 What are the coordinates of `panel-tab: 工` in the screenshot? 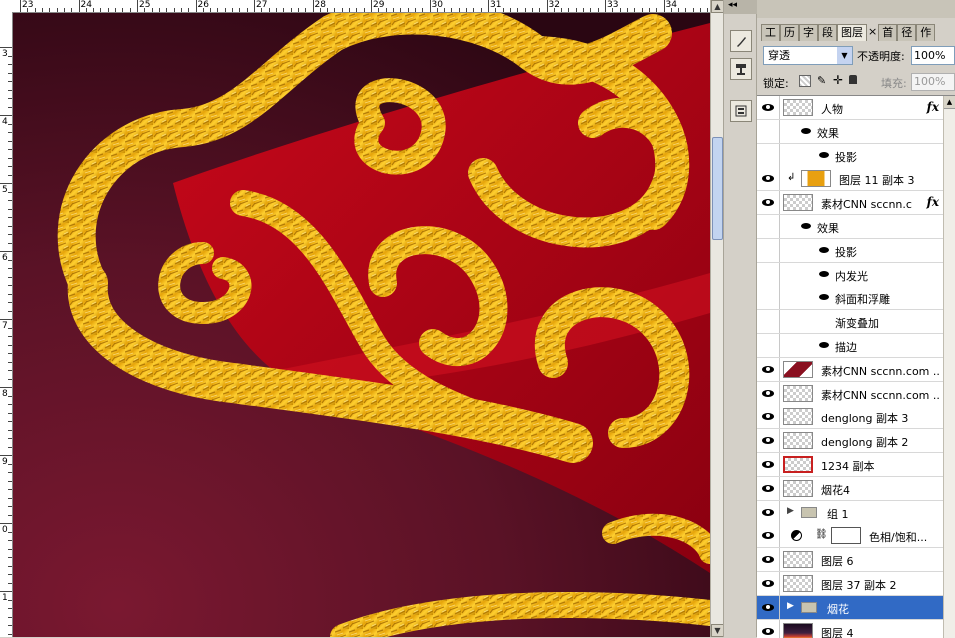 It's located at (770, 32).